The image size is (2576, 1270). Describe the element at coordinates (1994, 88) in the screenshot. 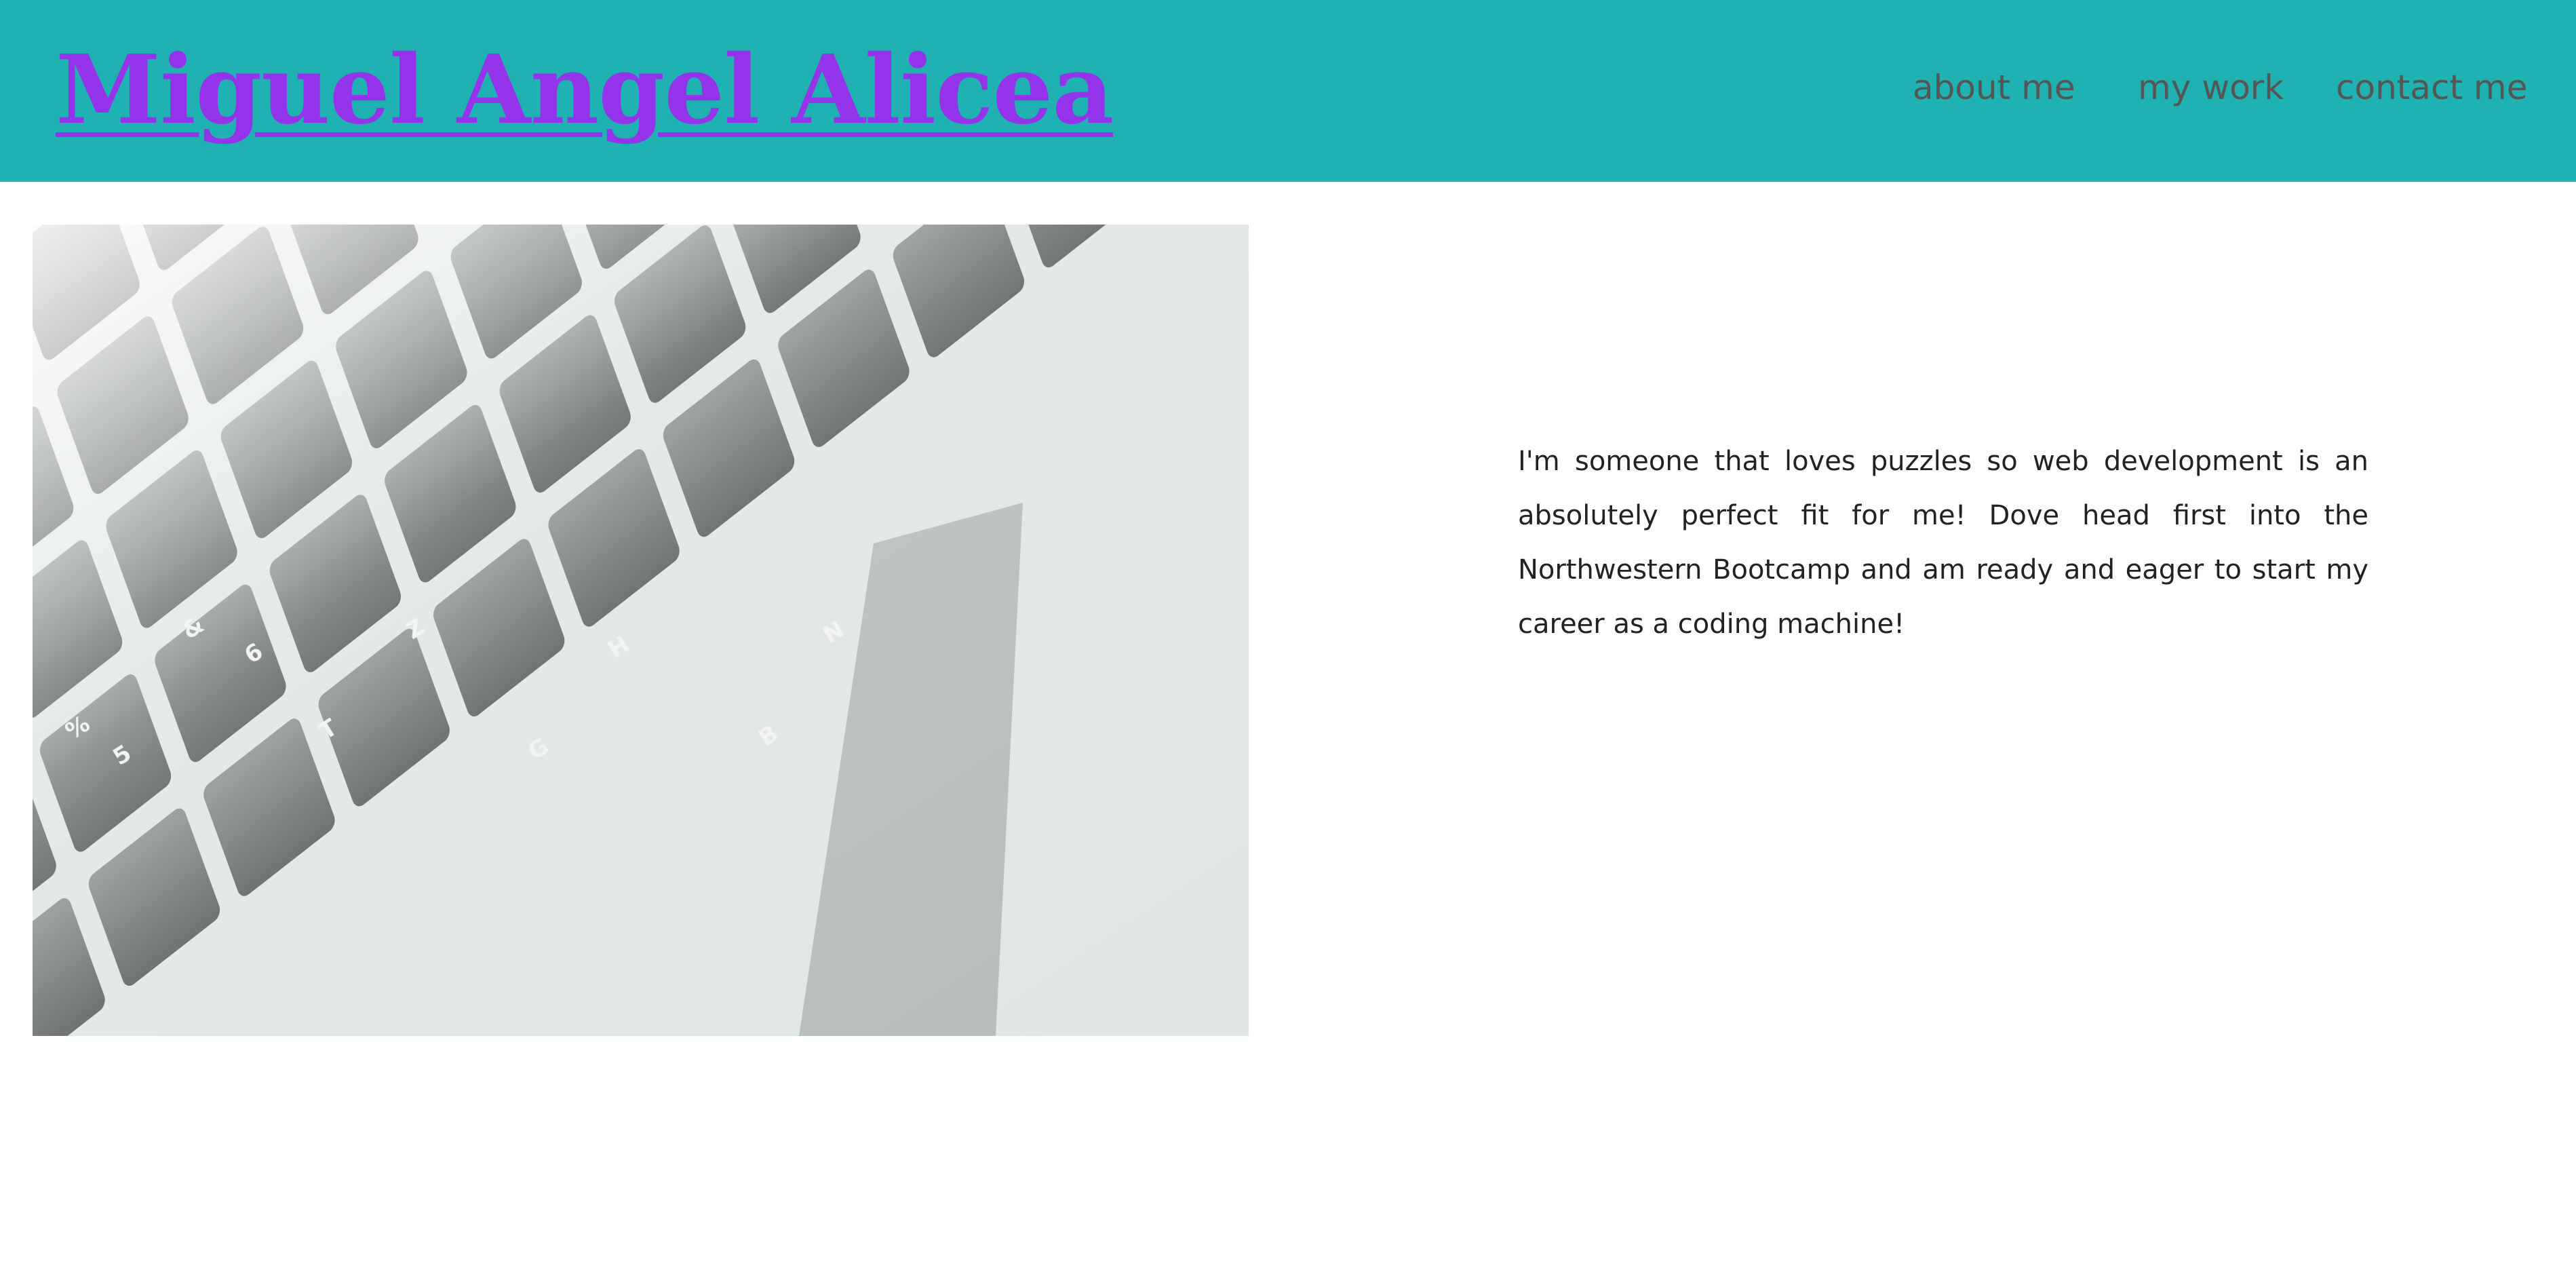

I see `nav-about-me: about me` at that location.